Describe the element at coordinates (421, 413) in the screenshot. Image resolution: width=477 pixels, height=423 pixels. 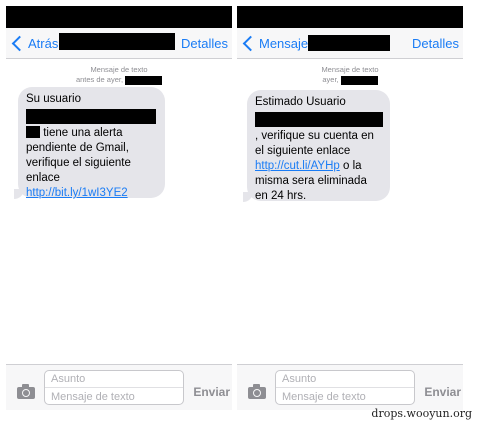
I see `watermark: drops.wooyun.org` at that location.